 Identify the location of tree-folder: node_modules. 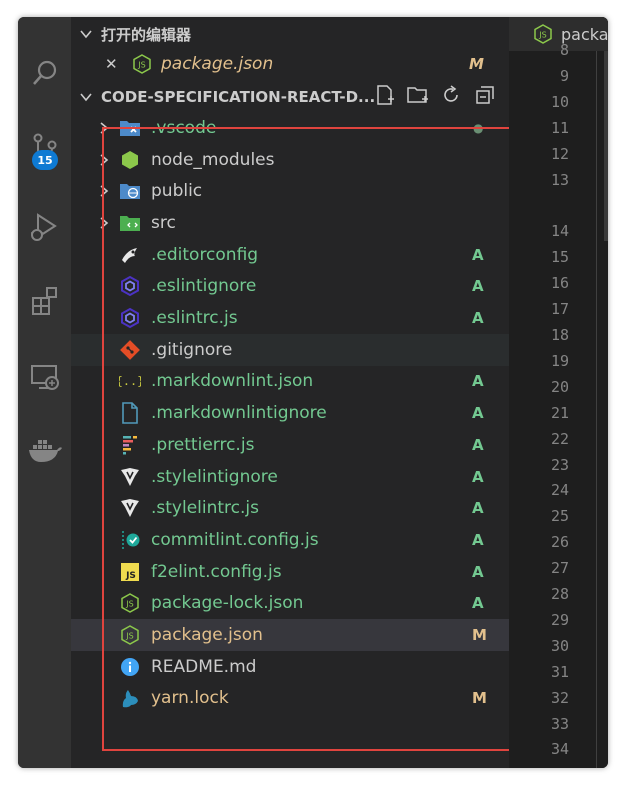
(290, 160).